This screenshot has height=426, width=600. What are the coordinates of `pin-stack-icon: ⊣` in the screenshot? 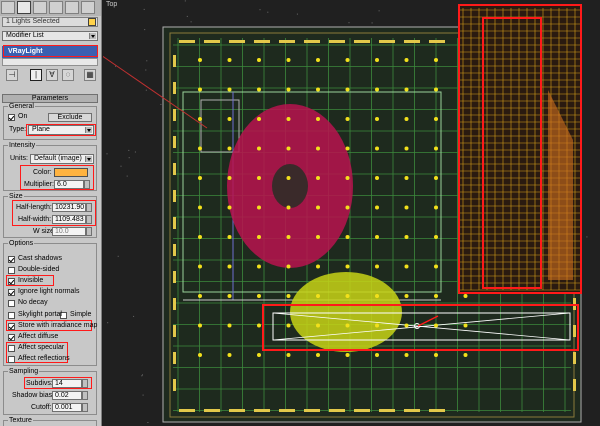 It's located at (12, 75).